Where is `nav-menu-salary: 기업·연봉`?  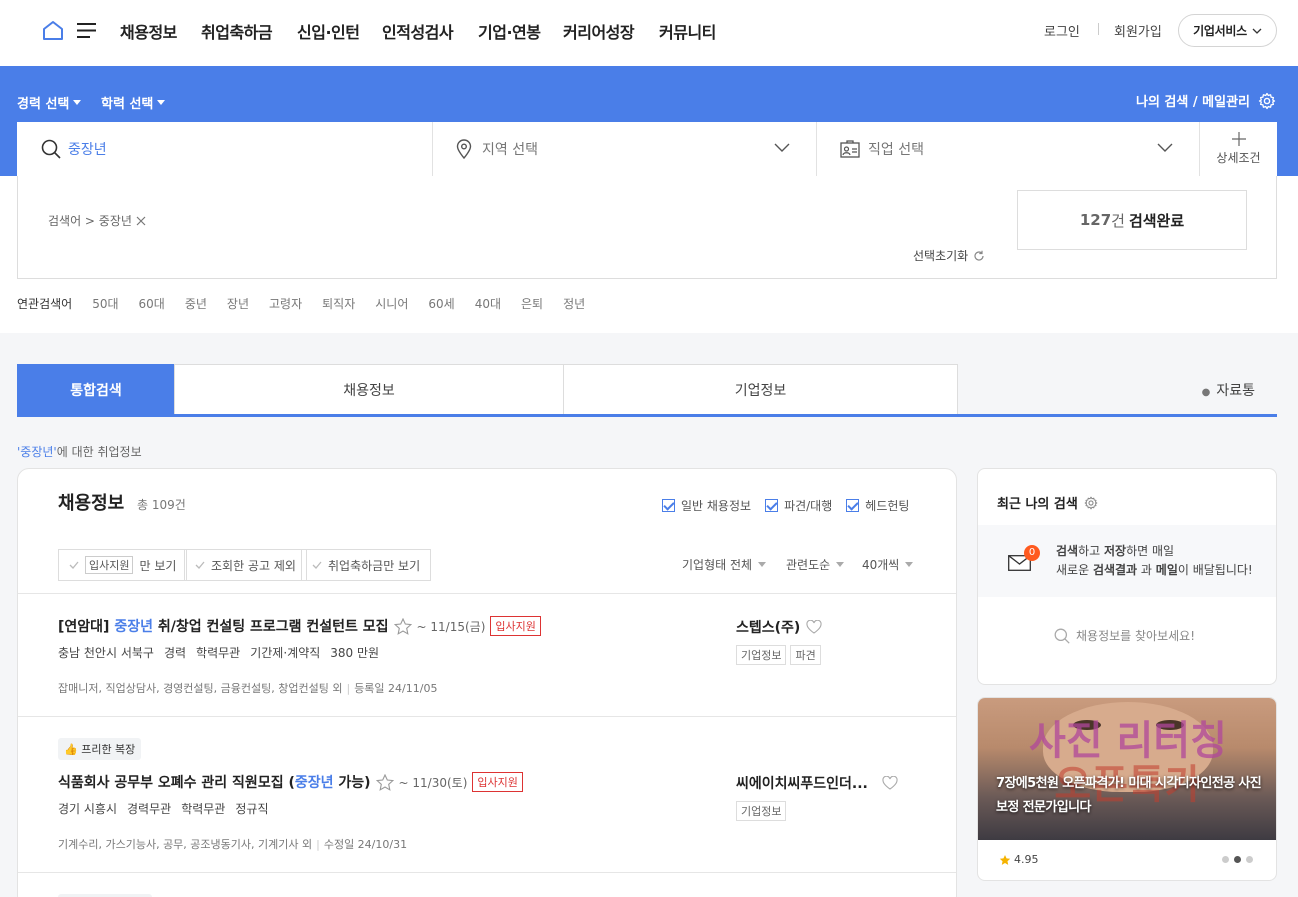 nav-menu-salary: 기업·연봉 is located at coordinates (509, 31).